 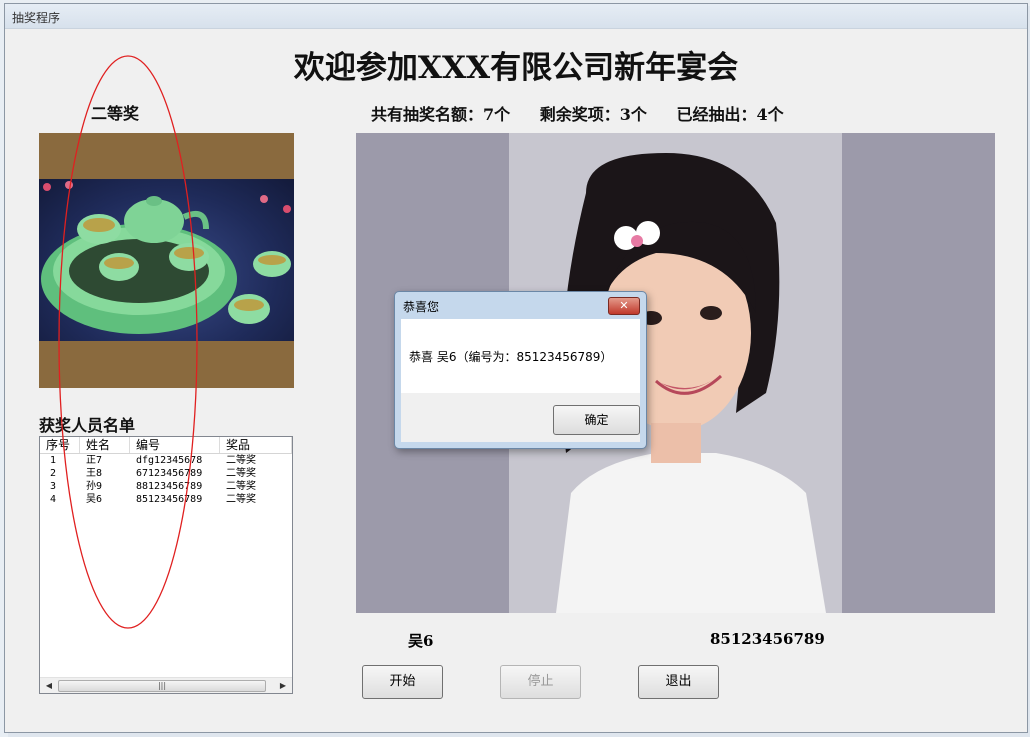 I want to click on column-header-index: 序号, so click(x=60, y=445).